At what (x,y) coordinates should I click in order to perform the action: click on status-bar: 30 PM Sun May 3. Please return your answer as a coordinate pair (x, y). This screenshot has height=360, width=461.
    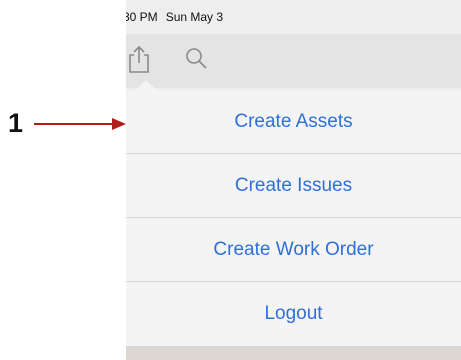
    Looking at the image, I should click on (293, 17).